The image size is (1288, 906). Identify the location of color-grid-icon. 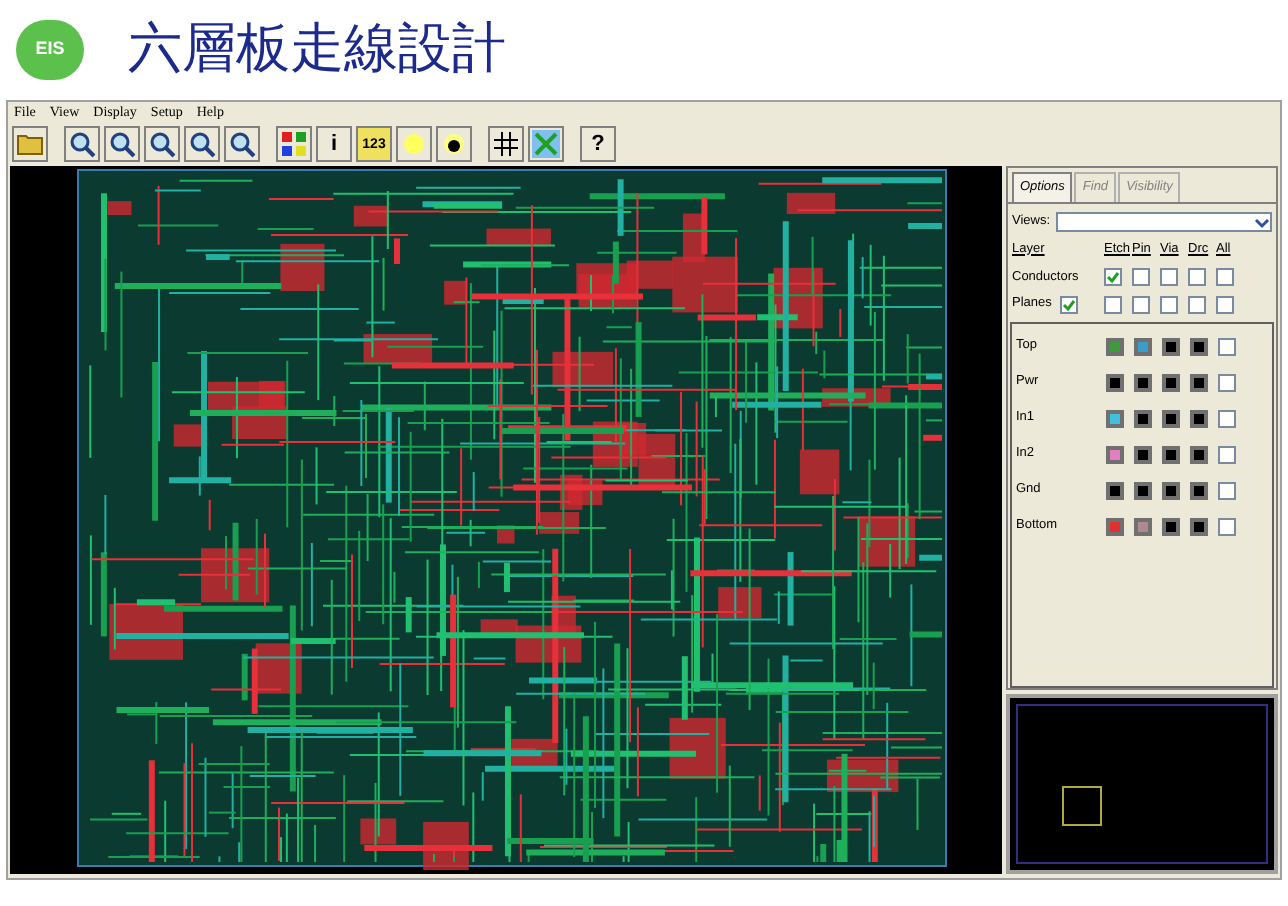
(294, 144).